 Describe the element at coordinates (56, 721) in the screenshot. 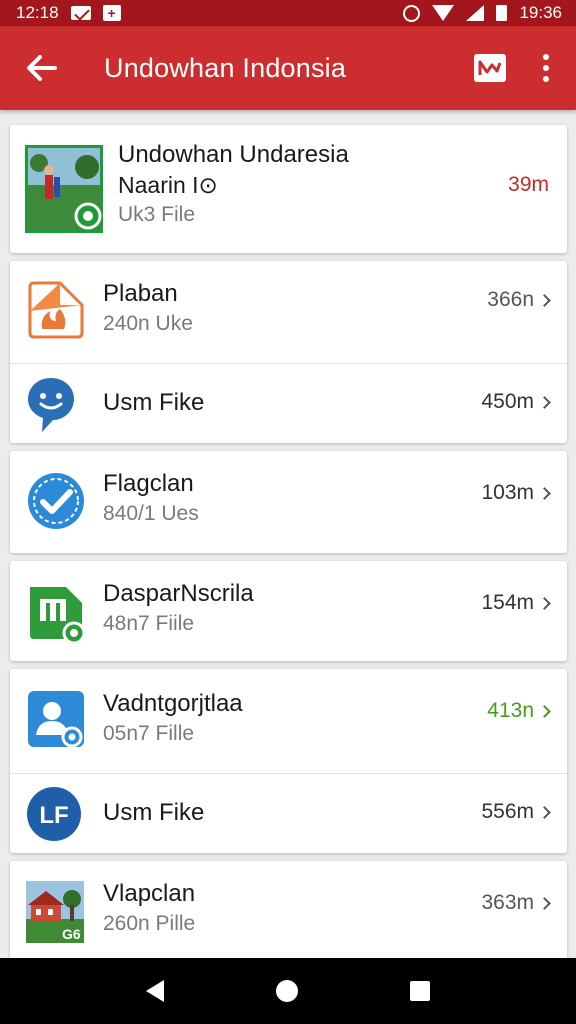

I see `contact-icon` at that location.